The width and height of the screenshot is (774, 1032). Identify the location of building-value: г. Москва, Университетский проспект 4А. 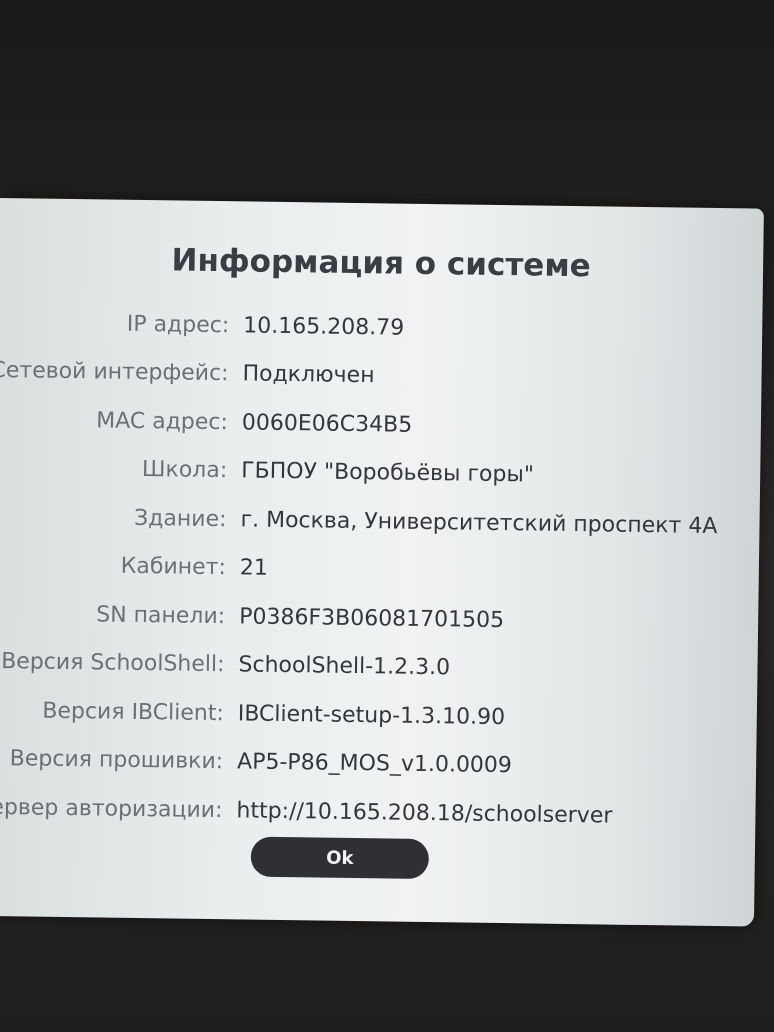
(479, 523).